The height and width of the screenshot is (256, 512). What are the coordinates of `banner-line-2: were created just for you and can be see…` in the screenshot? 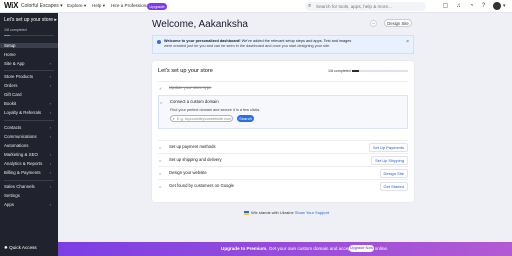 It's located at (247, 46).